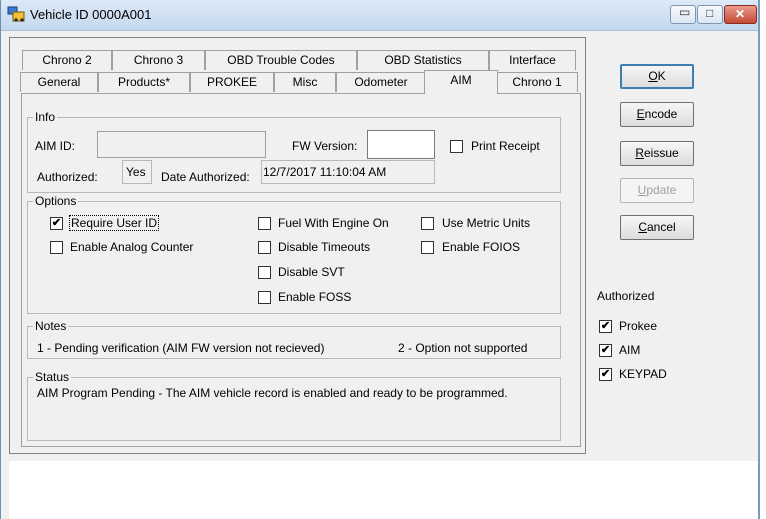 Image resolution: width=766 pixels, height=519 pixels. What do you see at coordinates (481, 247) in the screenshot?
I see `enable-foios-label: Enable FOIOS` at bounding box center [481, 247].